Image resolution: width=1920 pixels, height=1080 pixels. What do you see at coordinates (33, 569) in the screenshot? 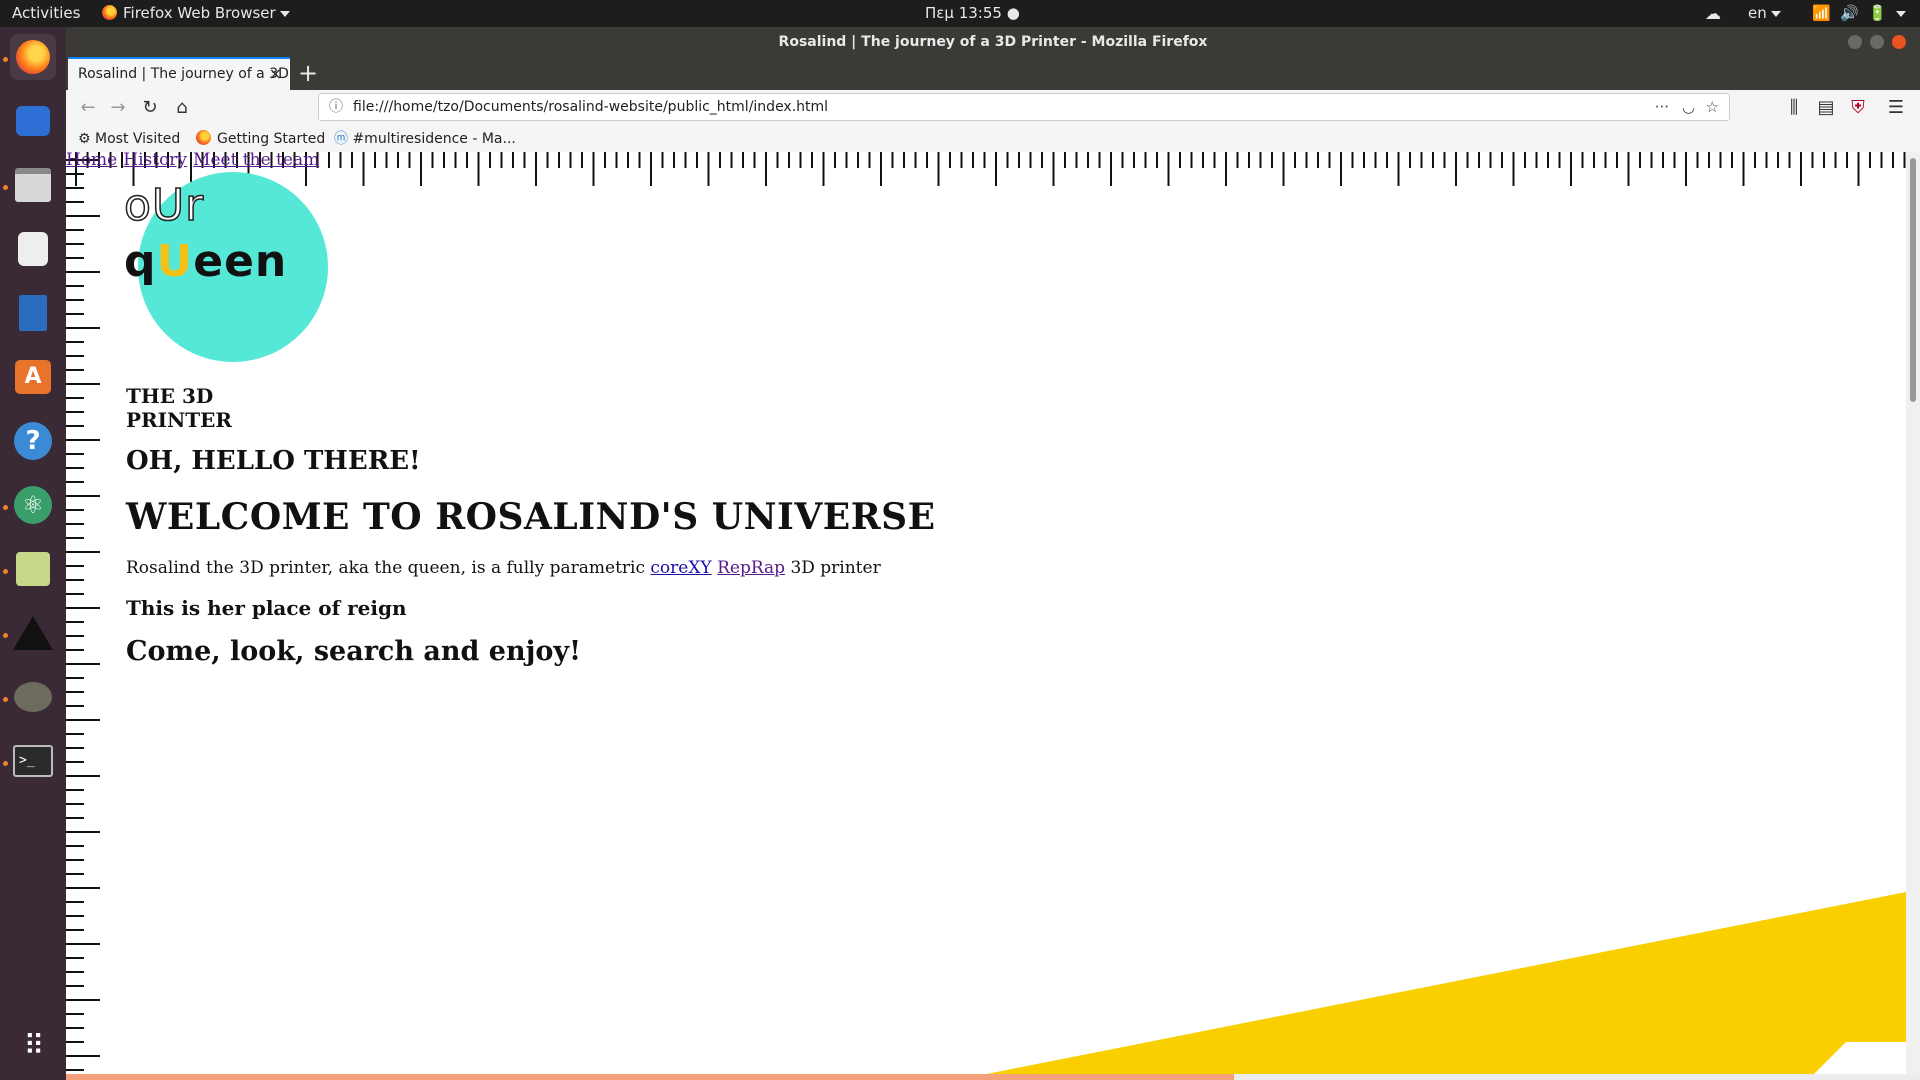
I see `image-viewer-icon` at bounding box center [33, 569].